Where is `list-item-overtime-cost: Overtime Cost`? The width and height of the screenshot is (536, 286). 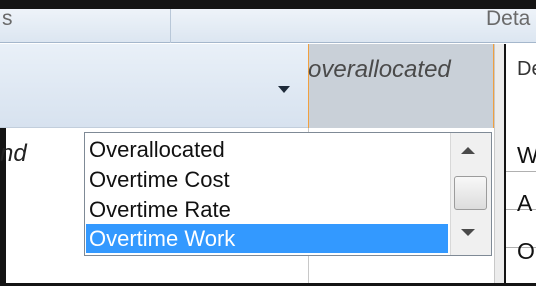
list-item-overtime-cost: Overtime Cost is located at coordinates (267, 179).